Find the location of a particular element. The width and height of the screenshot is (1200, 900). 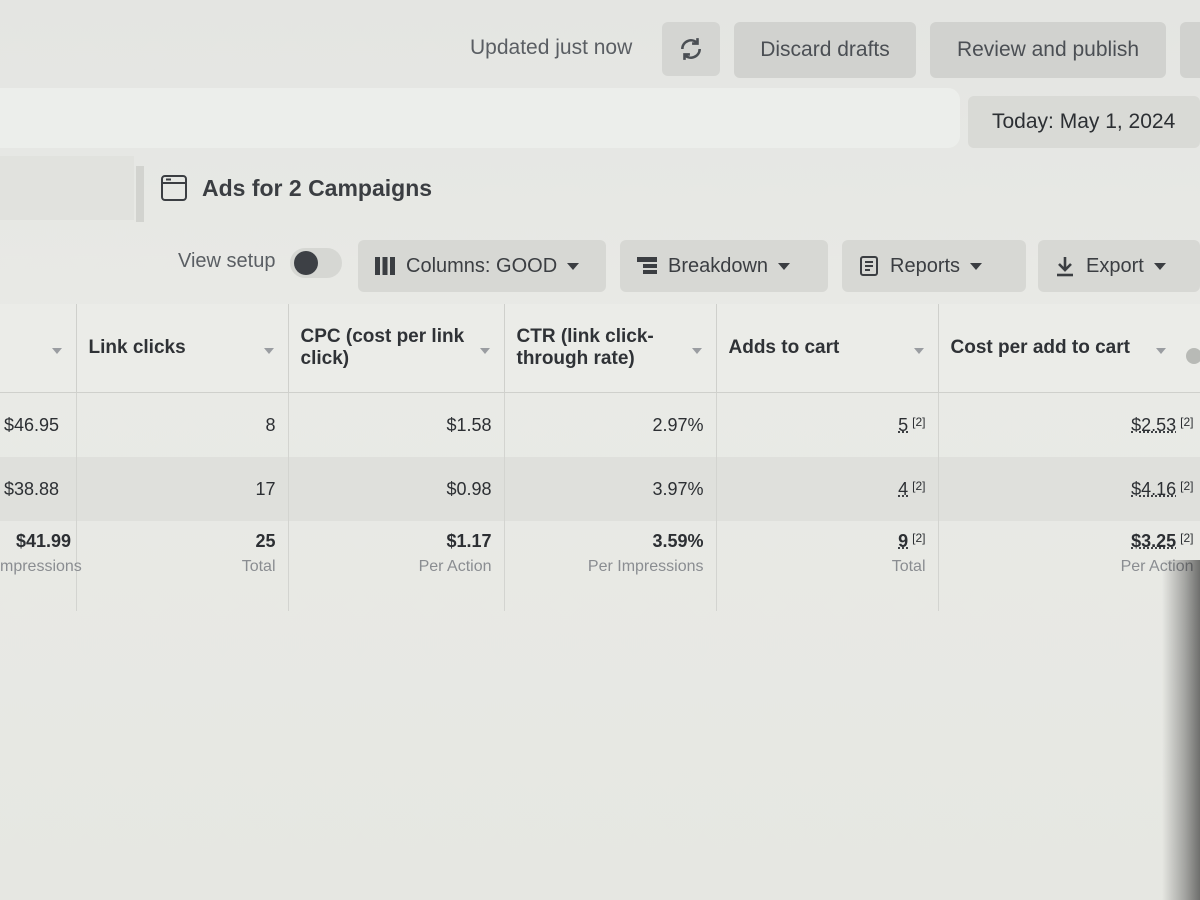

view-setup-toggle is located at coordinates (316, 263).